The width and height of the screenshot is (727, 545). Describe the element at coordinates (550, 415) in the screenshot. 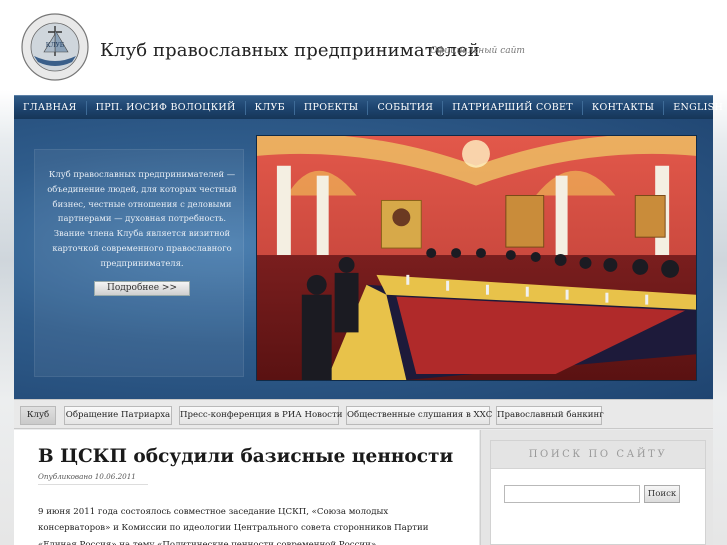

I see `tab-orthodox-banking: Православный банкинг` at that location.